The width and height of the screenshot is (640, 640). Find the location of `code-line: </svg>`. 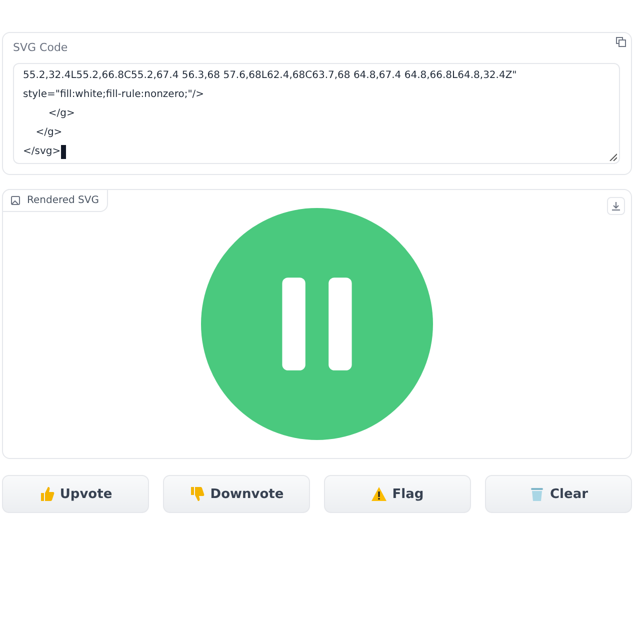

code-line: </svg> is located at coordinates (42, 152).